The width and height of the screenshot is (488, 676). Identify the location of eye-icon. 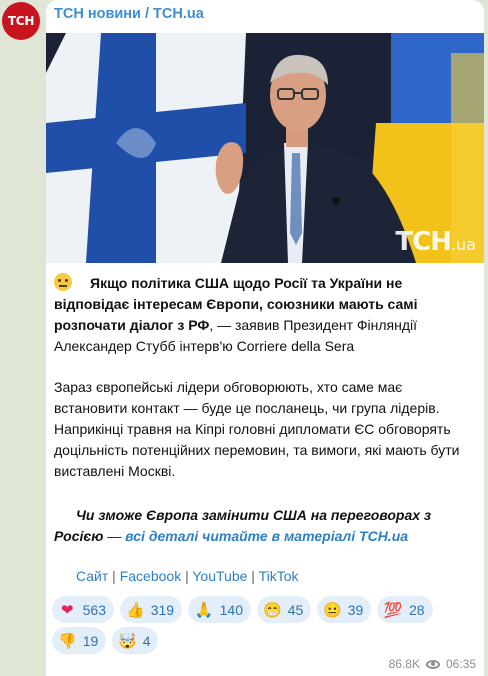
(432, 664).